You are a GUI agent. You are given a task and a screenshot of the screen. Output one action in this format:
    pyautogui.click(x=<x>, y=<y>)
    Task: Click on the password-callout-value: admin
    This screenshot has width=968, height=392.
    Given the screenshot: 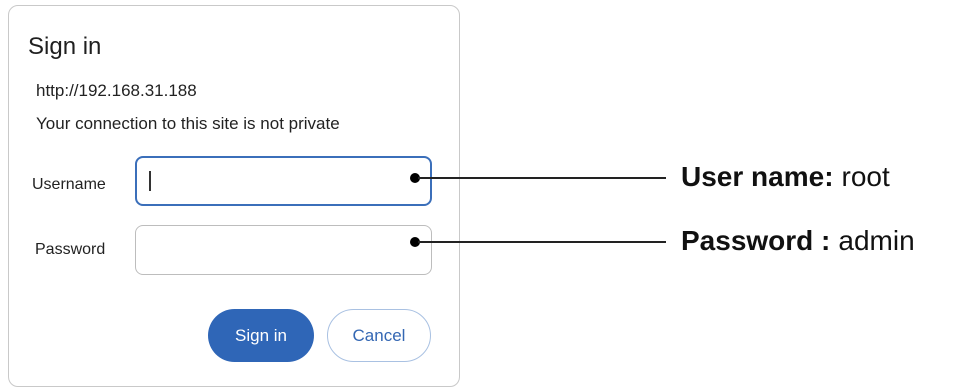 What is the action you would take?
    pyautogui.click(x=876, y=240)
    